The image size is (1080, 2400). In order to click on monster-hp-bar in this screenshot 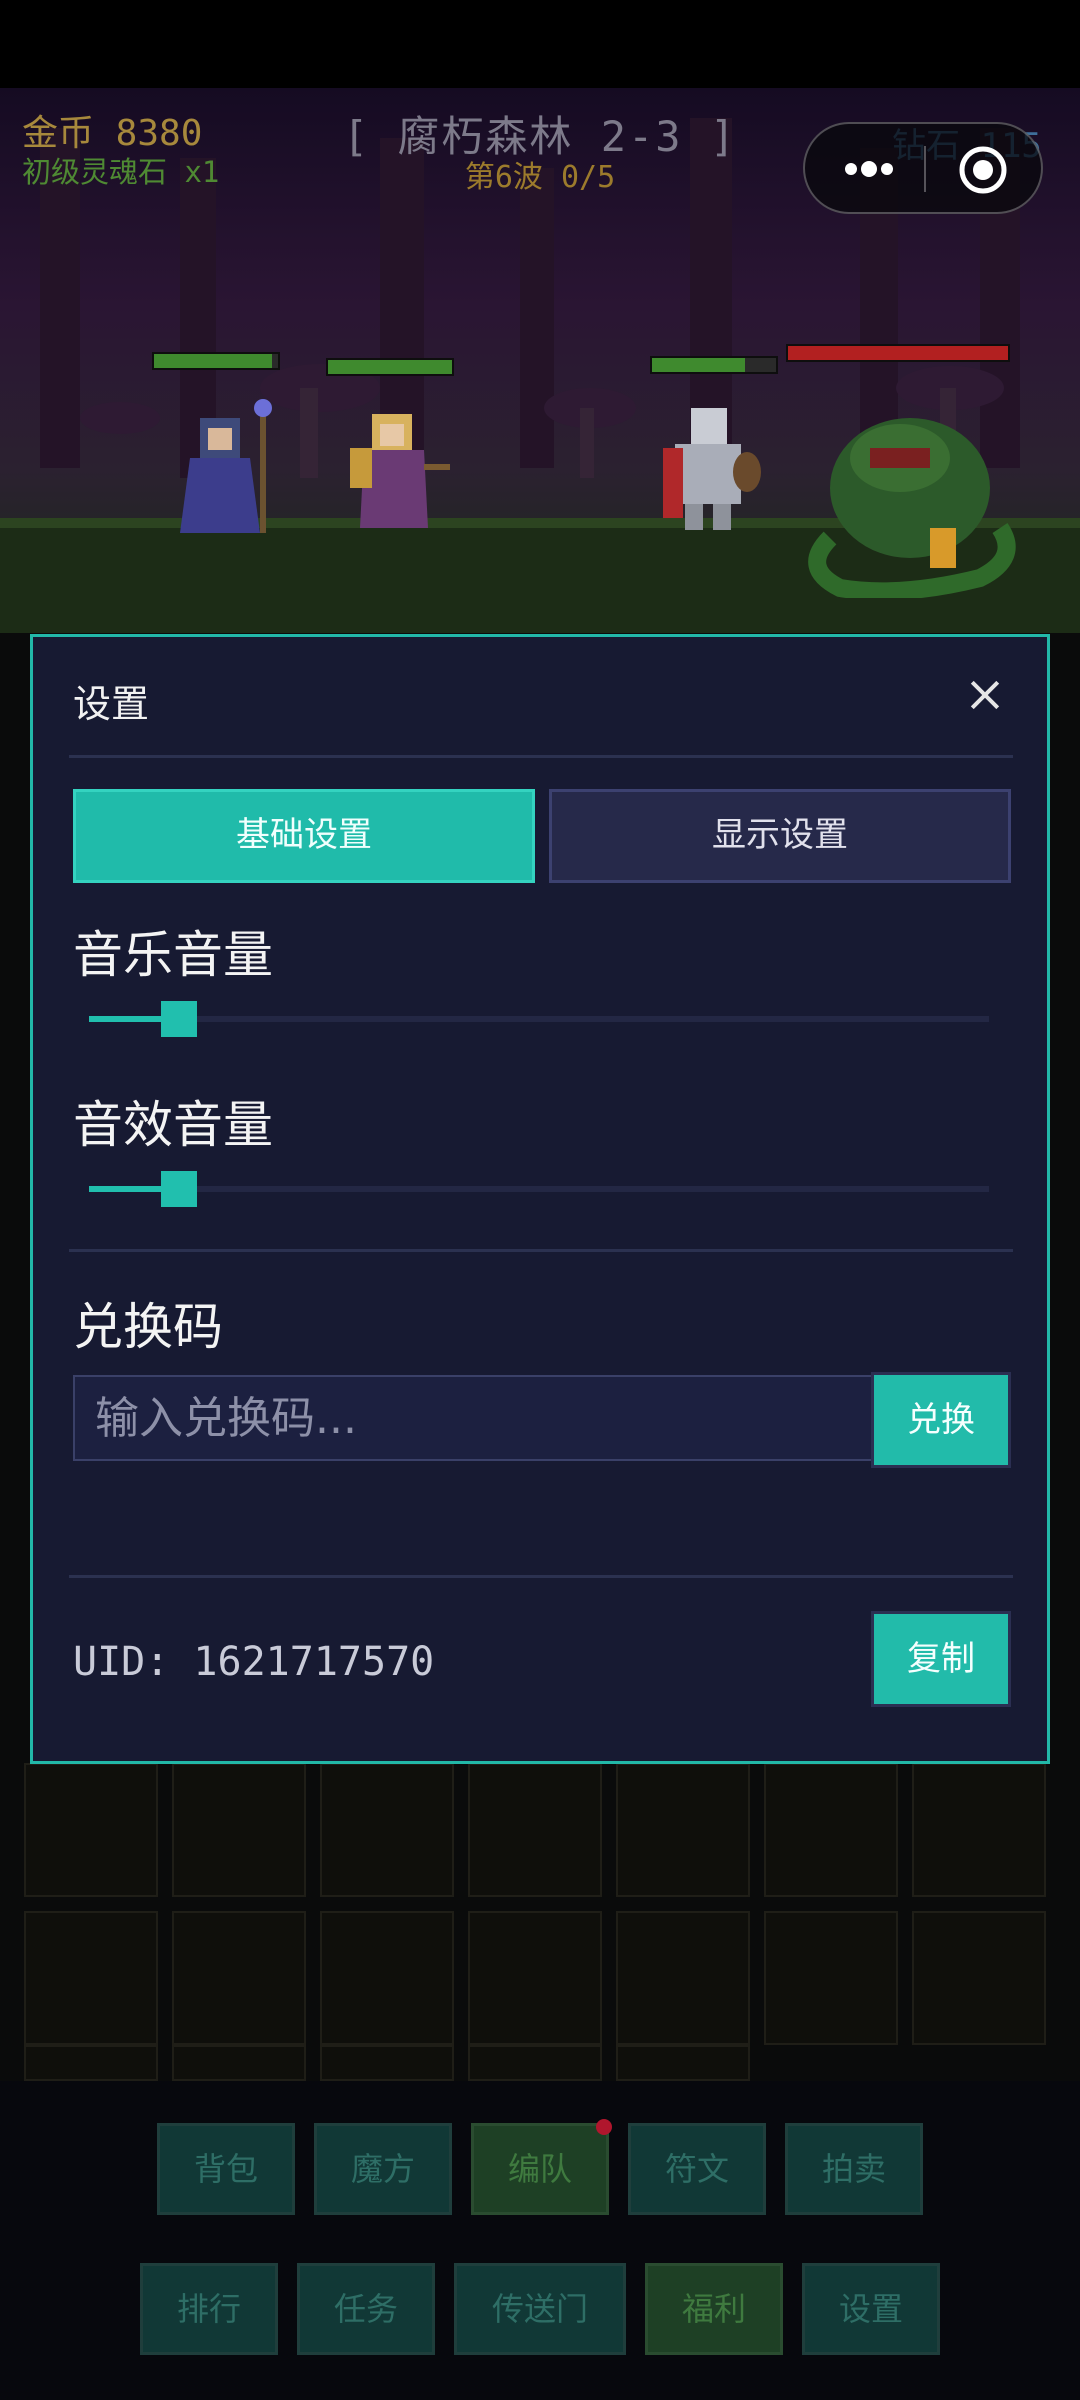, I will do `click(898, 353)`.